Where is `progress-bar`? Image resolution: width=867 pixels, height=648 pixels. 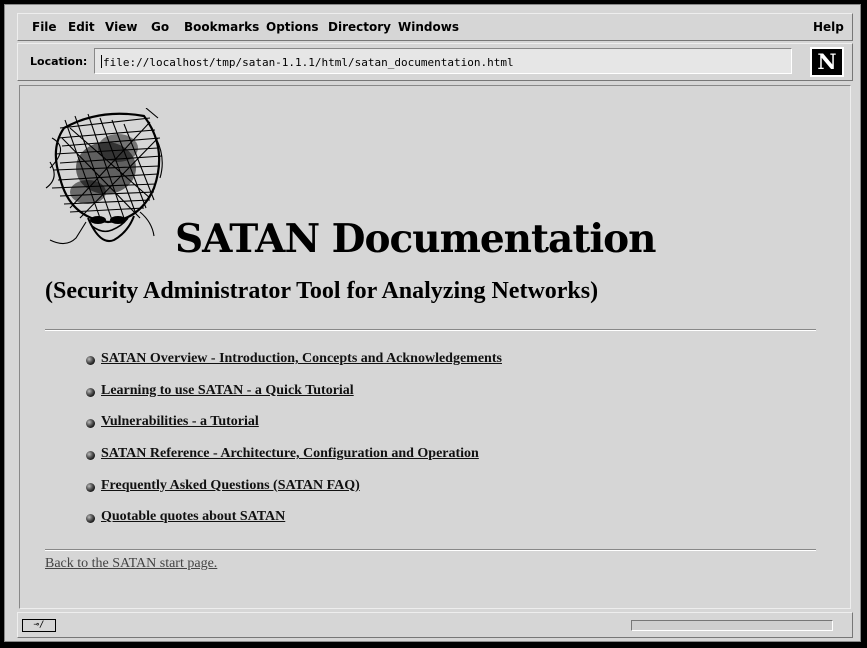 progress-bar is located at coordinates (732, 625).